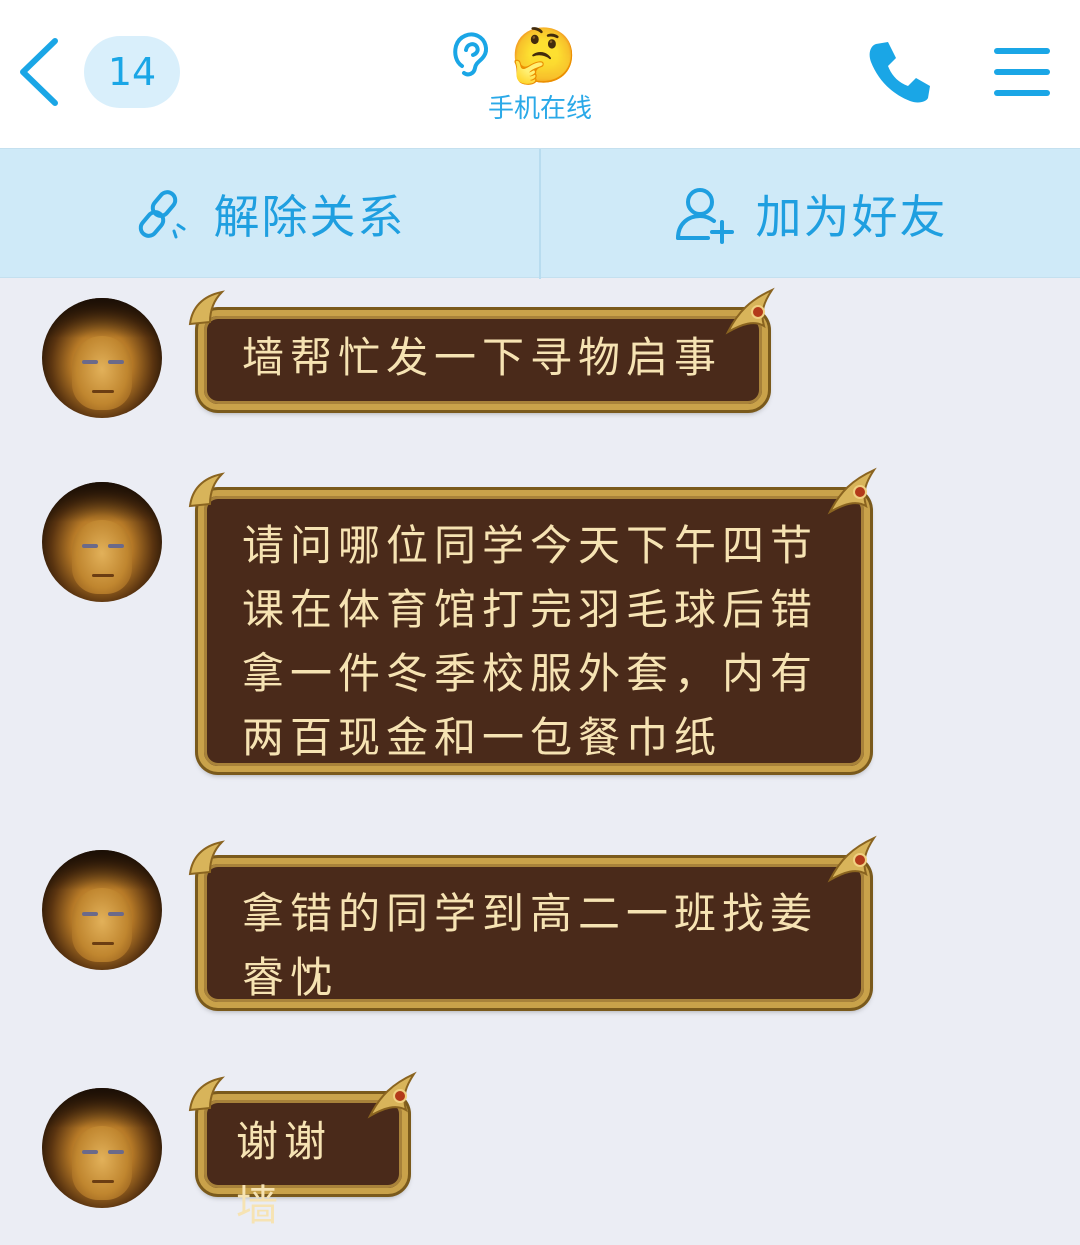 This screenshot has height=1245, width=1080. I want to click on message-text: 拿错的同学到高二一班找姜睿忱, so click(530, 945).